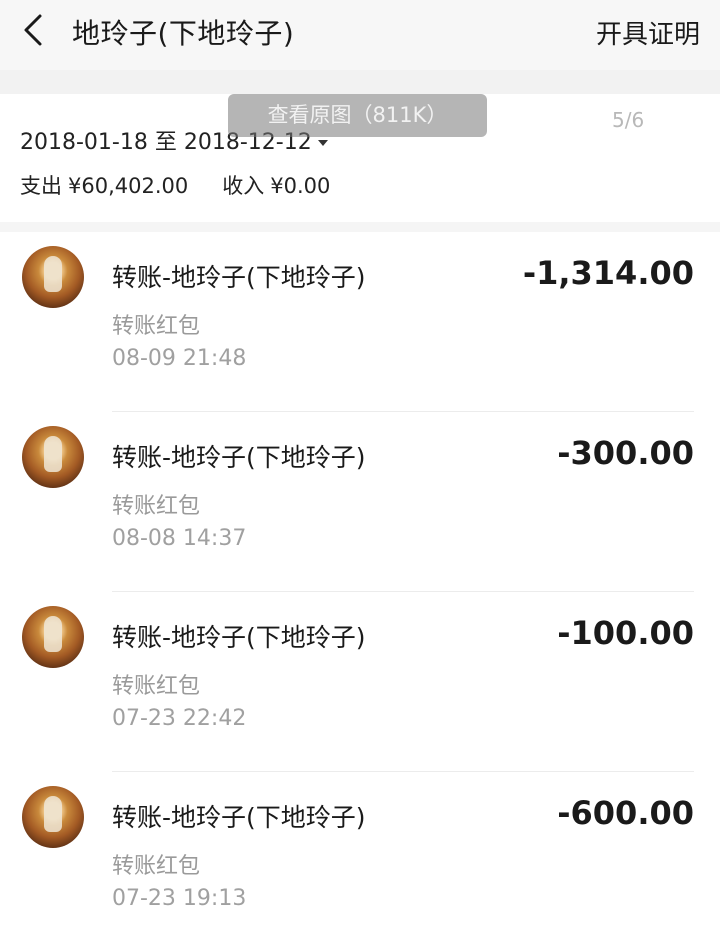  What do you see at coordinates (243, 186) in the screenshot?
I see `income-label: 收入` at bounding box center [243, 186].